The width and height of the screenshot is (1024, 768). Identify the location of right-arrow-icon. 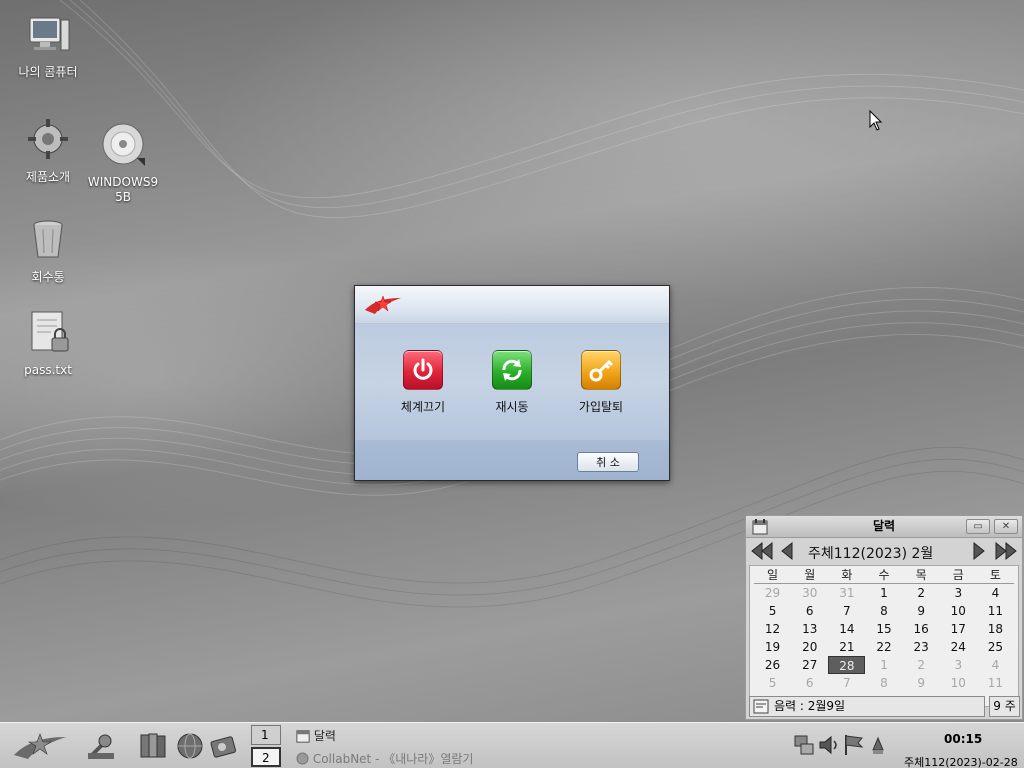
(979, 551).